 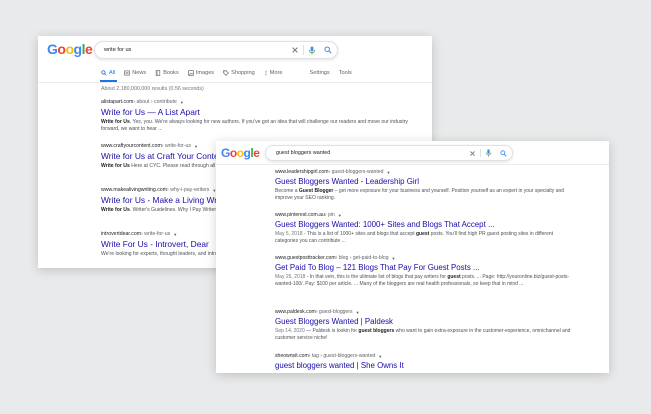 What do you see at coordinates (243, 73) in the screenshot?
I see `tab-label: Shopping` at bounding box center [243, 73].